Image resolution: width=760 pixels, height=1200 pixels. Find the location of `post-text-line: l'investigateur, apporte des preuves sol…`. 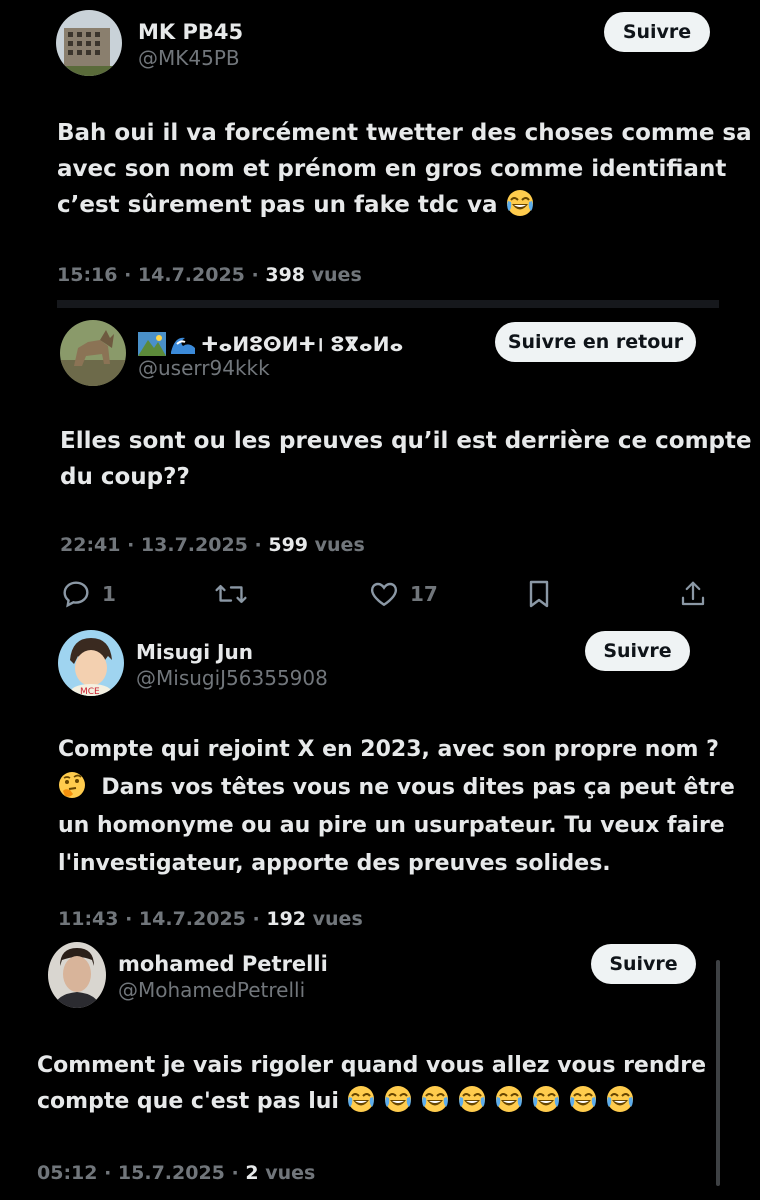

post-text-line: l'investigateur, apporte des preuves sol… is located at coordinates (334, 863).